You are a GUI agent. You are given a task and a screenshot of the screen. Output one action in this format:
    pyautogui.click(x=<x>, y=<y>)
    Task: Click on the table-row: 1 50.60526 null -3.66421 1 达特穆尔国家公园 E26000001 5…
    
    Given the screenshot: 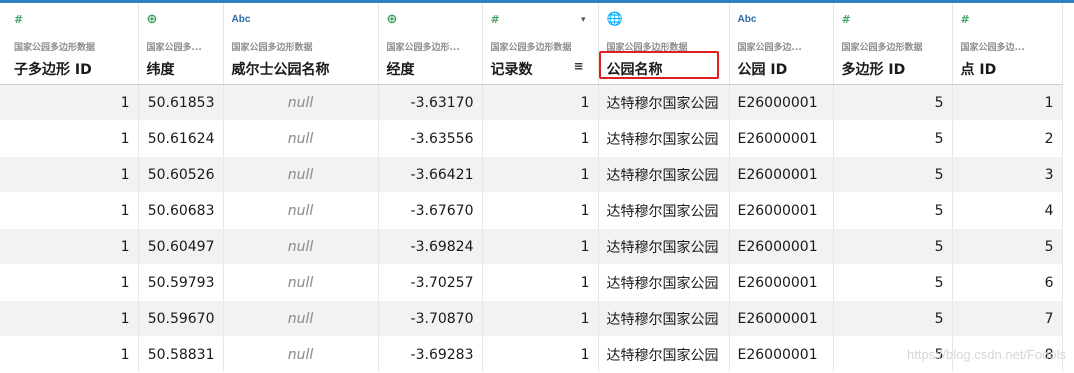 What is the action you would take?
    pyautogui.click(x=531, y=174)
    